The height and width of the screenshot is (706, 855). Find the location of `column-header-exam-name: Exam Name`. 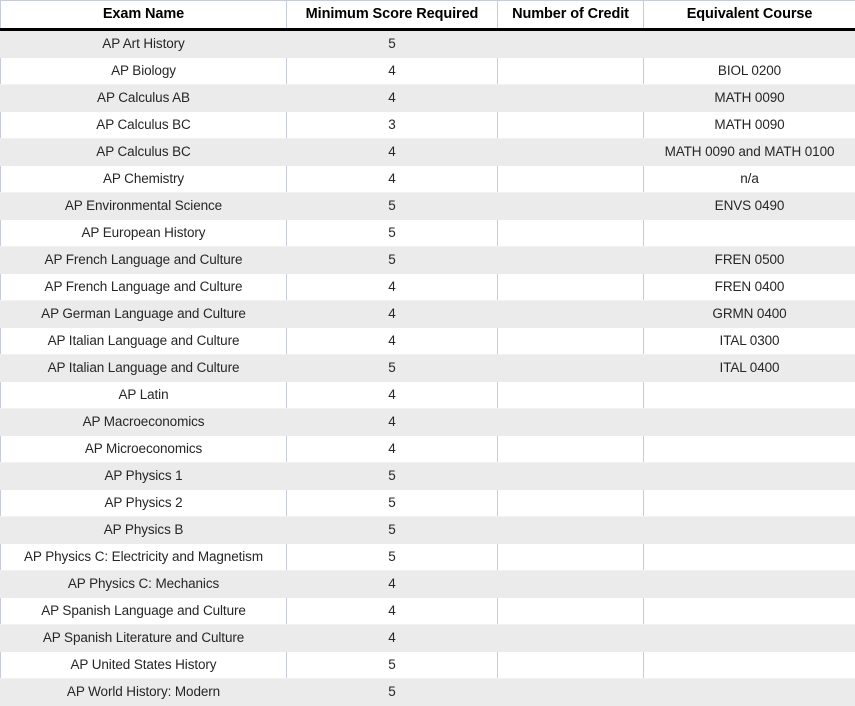

column-header-exam-name: Exam Name is located at coordinates (144, 15).